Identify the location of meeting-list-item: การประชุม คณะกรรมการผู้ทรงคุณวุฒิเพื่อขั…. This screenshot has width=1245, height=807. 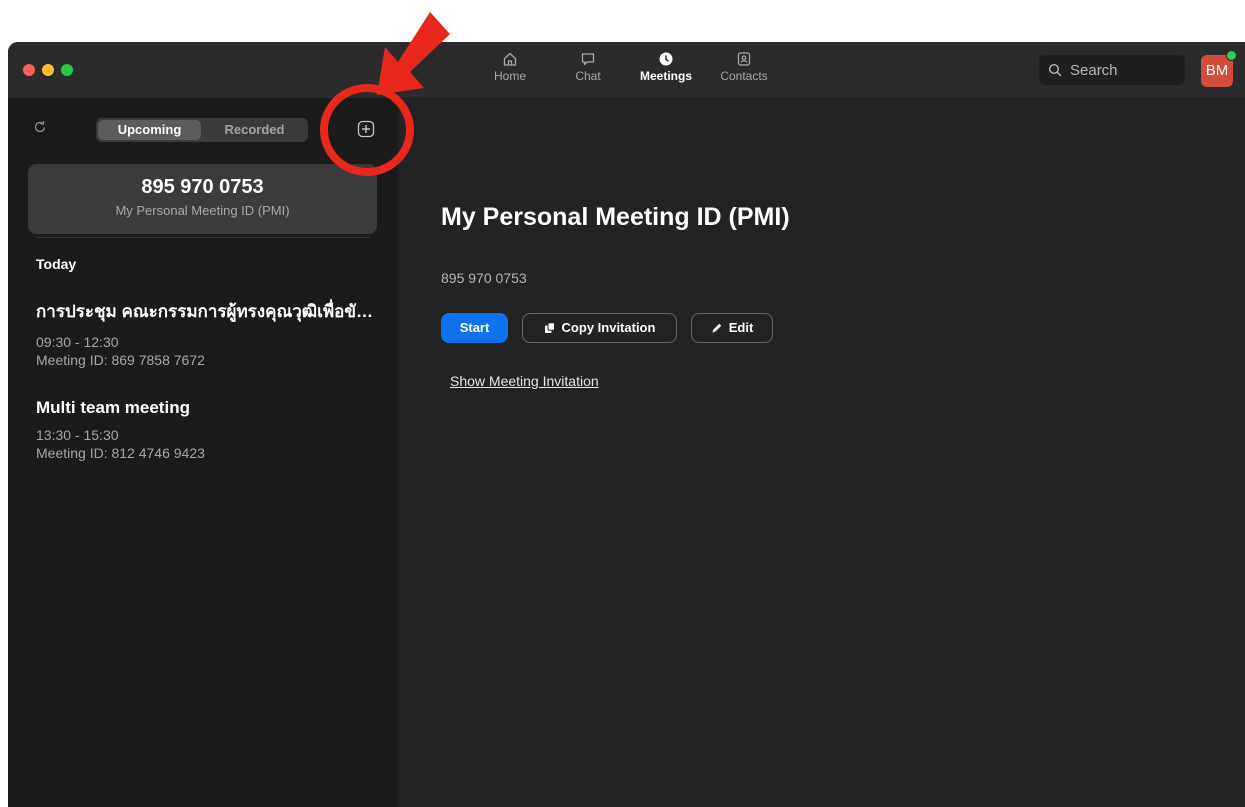
(208, 333).